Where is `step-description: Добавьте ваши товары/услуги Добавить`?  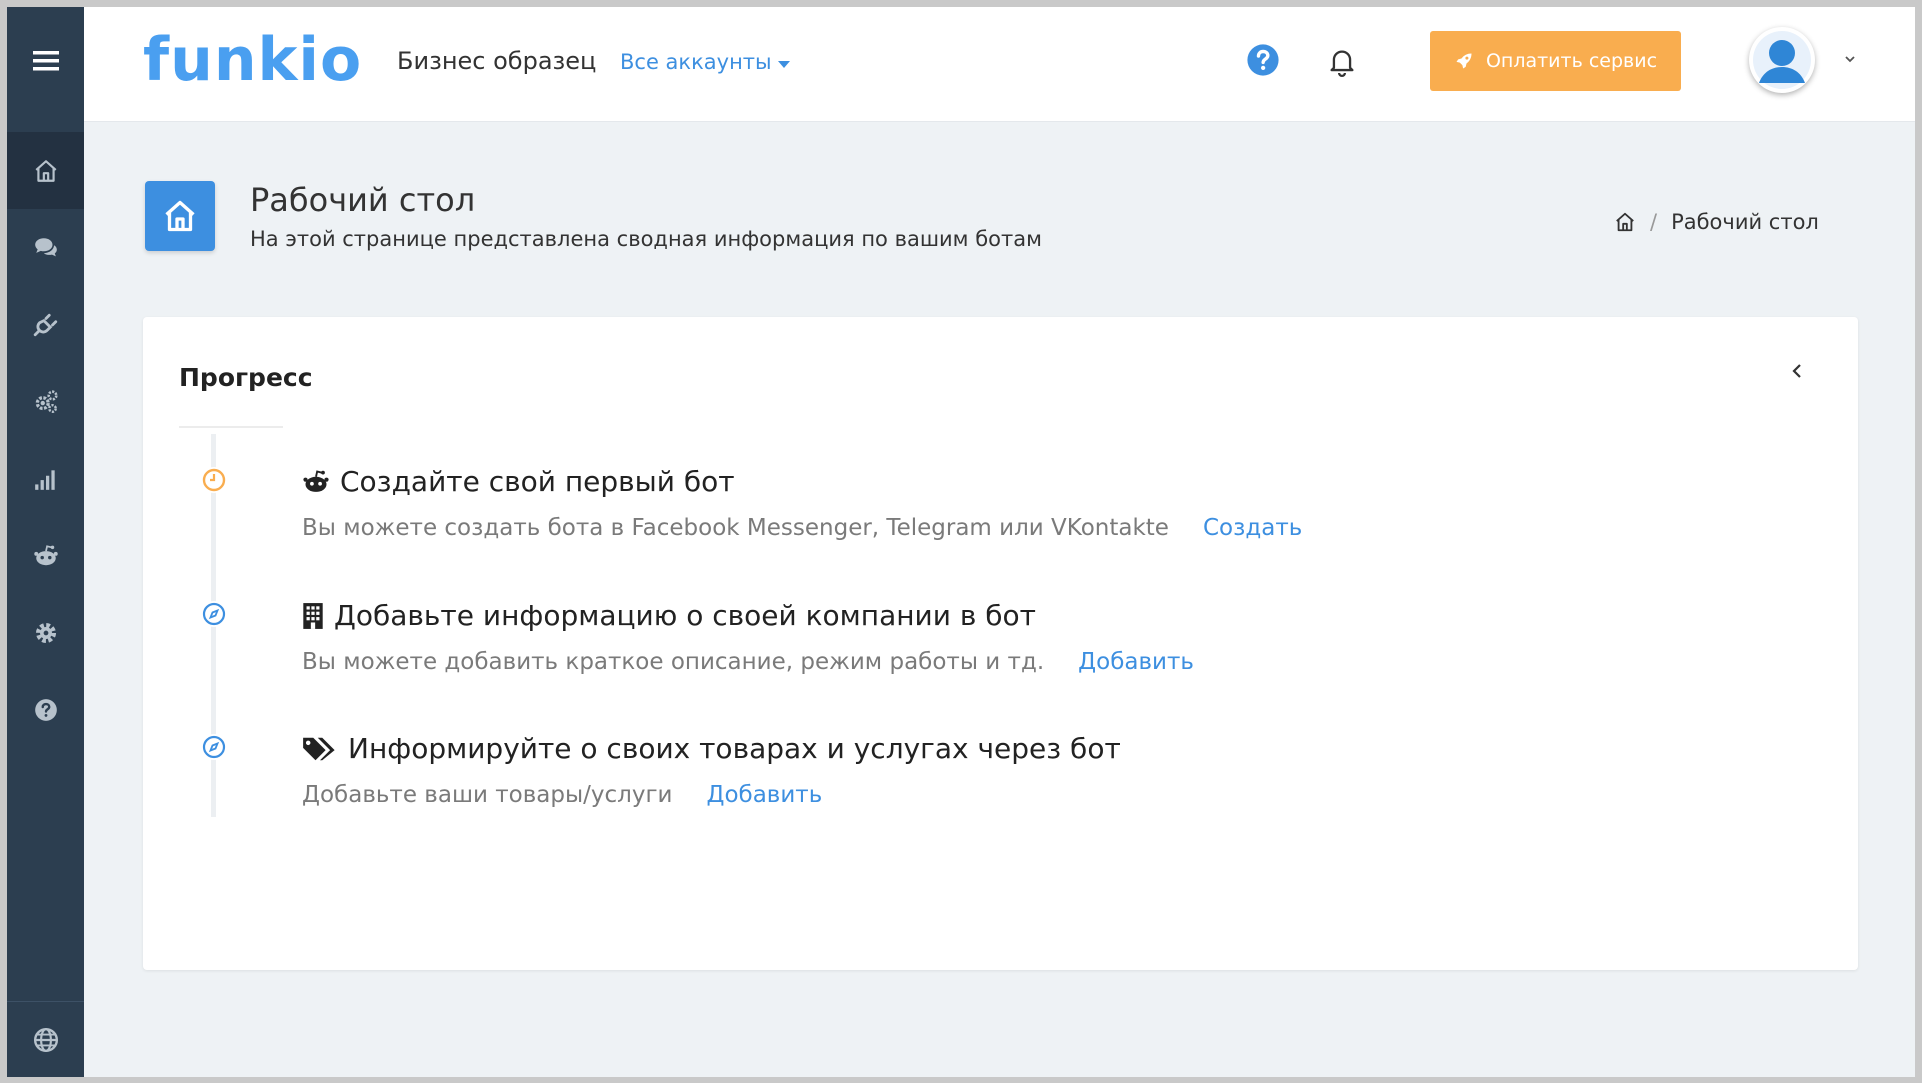 step-description: Добавьте ваши товары/услуги Добавить is located at coordinates (562, 795).